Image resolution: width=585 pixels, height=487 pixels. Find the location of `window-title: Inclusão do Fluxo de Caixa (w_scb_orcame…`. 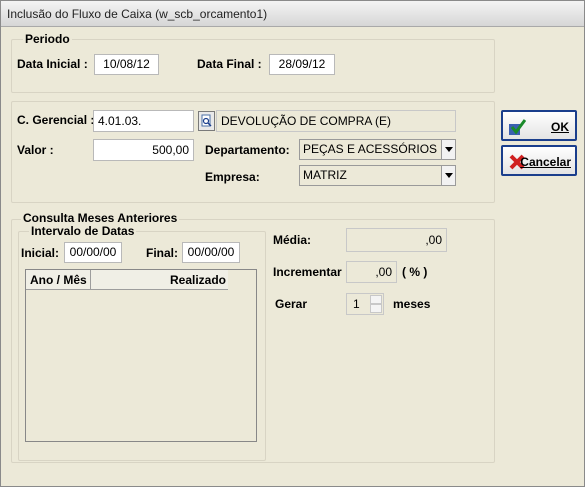

window-title: Inclusão do Fluxo de Caixa (w_scb_orcame… is located at coordinates (137, 14).